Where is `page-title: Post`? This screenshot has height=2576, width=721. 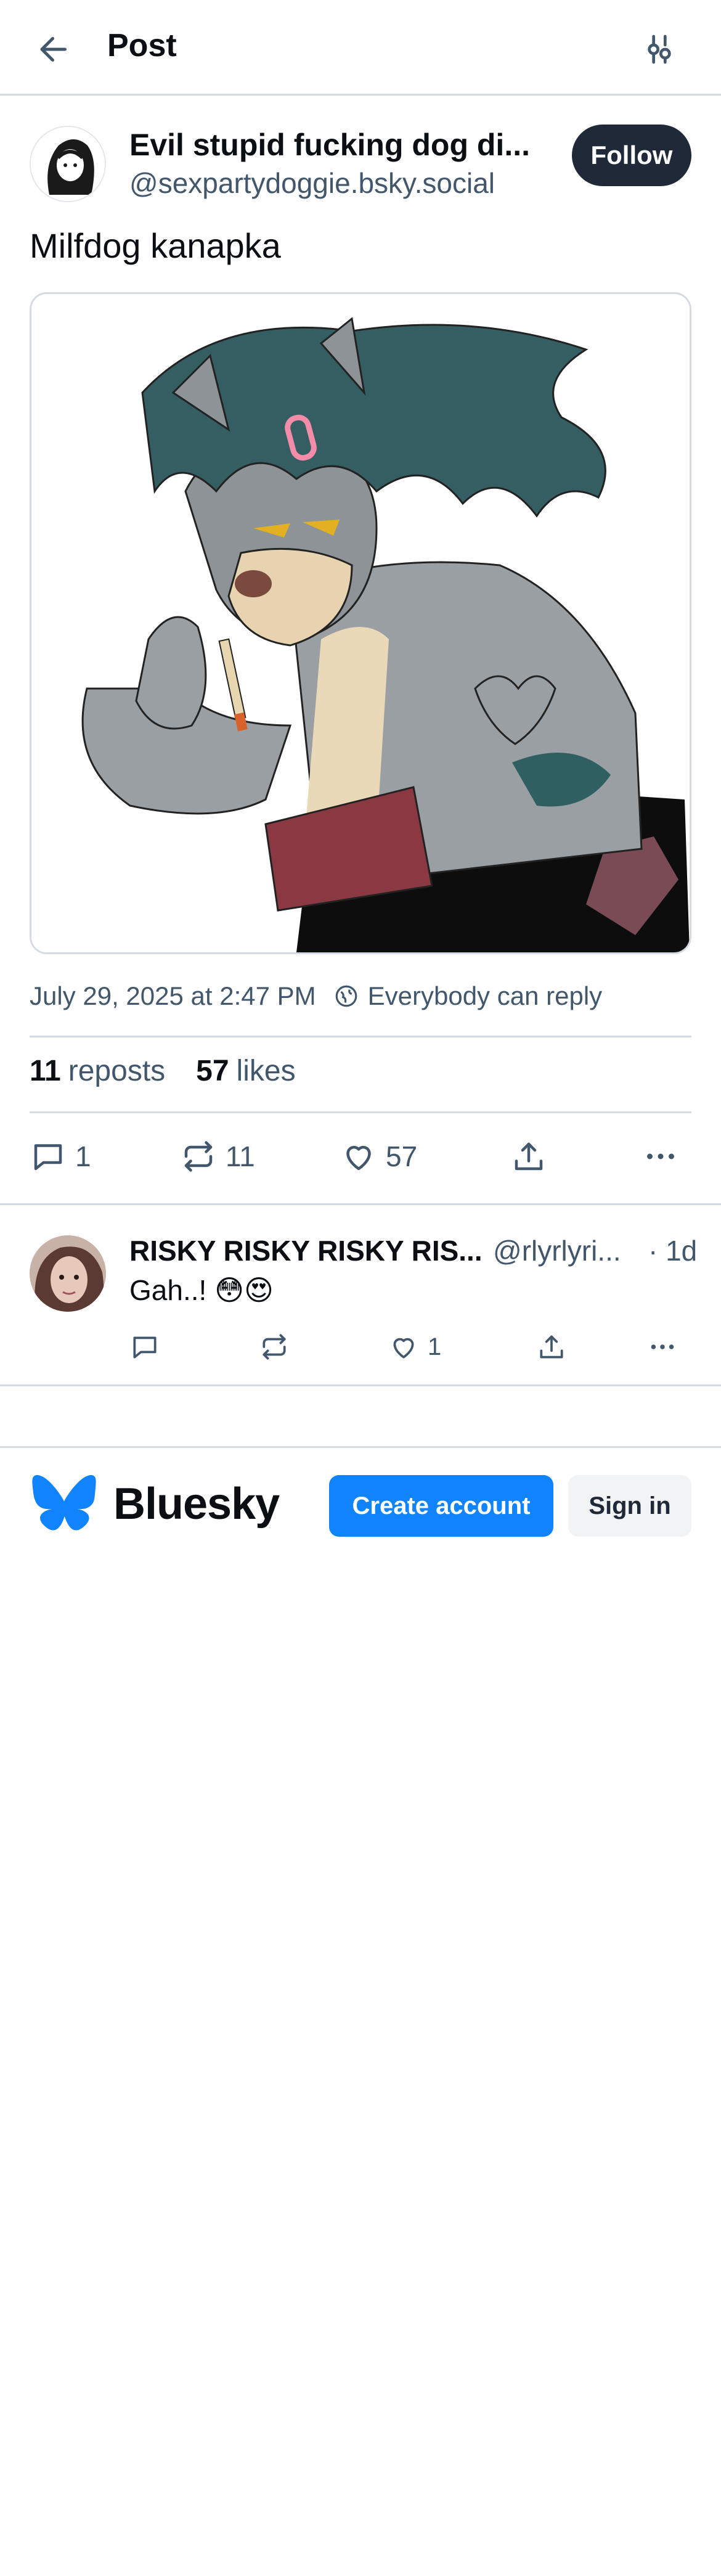
page-title: Post is located at coordinates (142, 45).